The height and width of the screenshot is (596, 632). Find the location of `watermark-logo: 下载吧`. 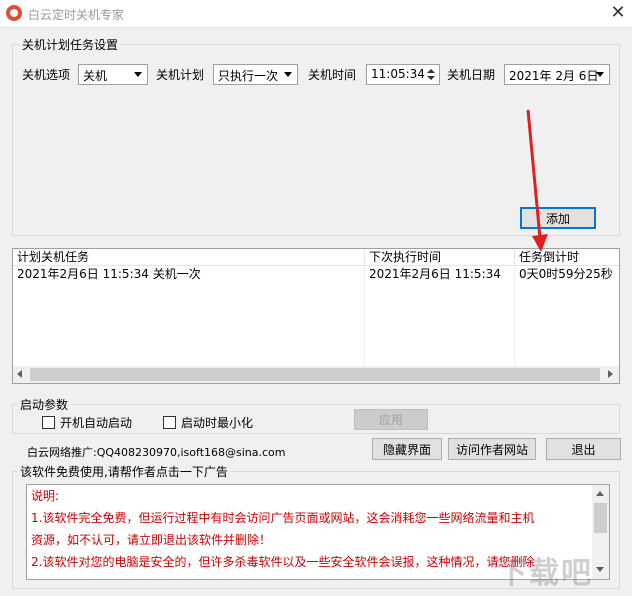

watermark-logo: 下载吧 is located at coordinates (545, 573).